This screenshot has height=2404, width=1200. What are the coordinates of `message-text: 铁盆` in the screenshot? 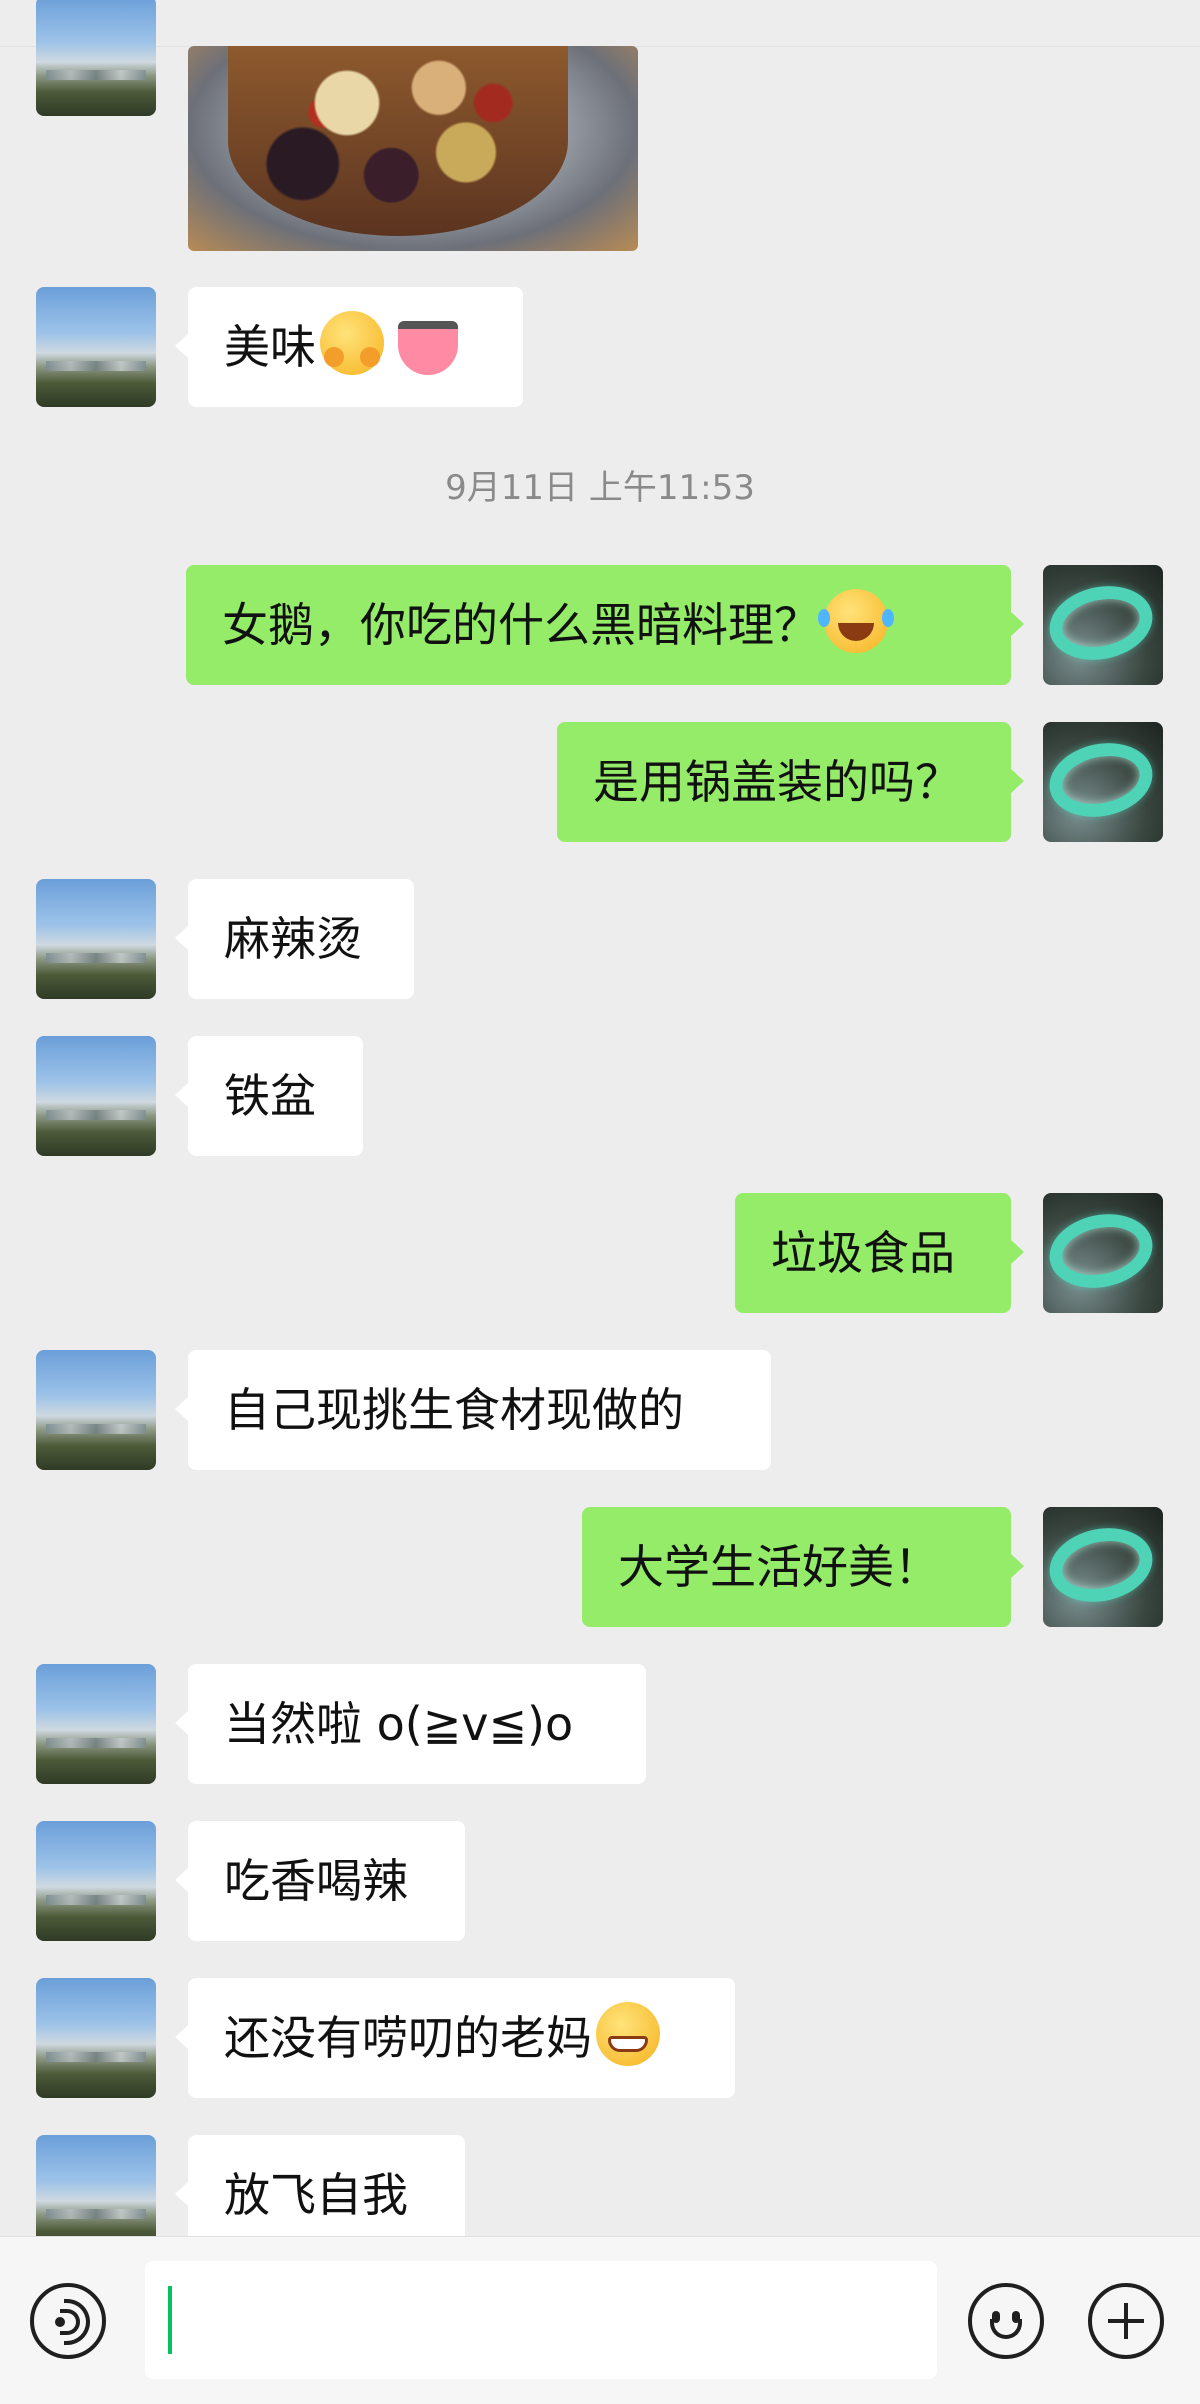 It's located at (270, 1096).